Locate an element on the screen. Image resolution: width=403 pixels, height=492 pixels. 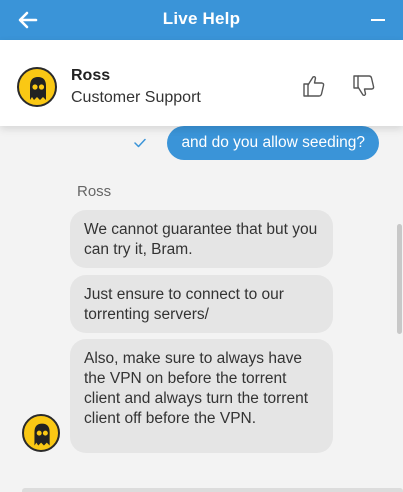
header-bar: Live Help is located at coordinates (201, 20).